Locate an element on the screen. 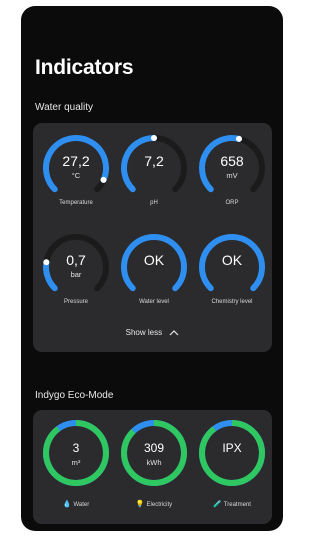 The height and width of the screenshot is (537, 320). eco-unit: m³ is located at coordinates (76, 462).